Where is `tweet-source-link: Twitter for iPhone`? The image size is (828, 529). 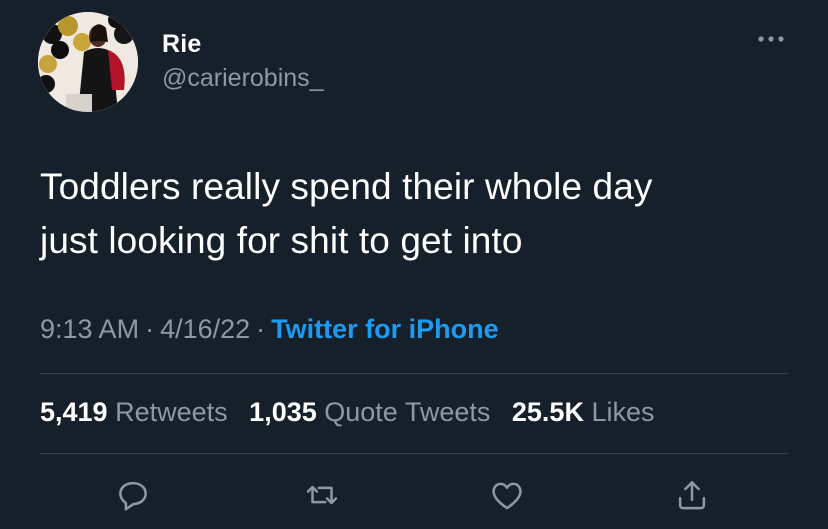
tweet-source-link: Twitter for iPhone is located at coordinates (385, 329).